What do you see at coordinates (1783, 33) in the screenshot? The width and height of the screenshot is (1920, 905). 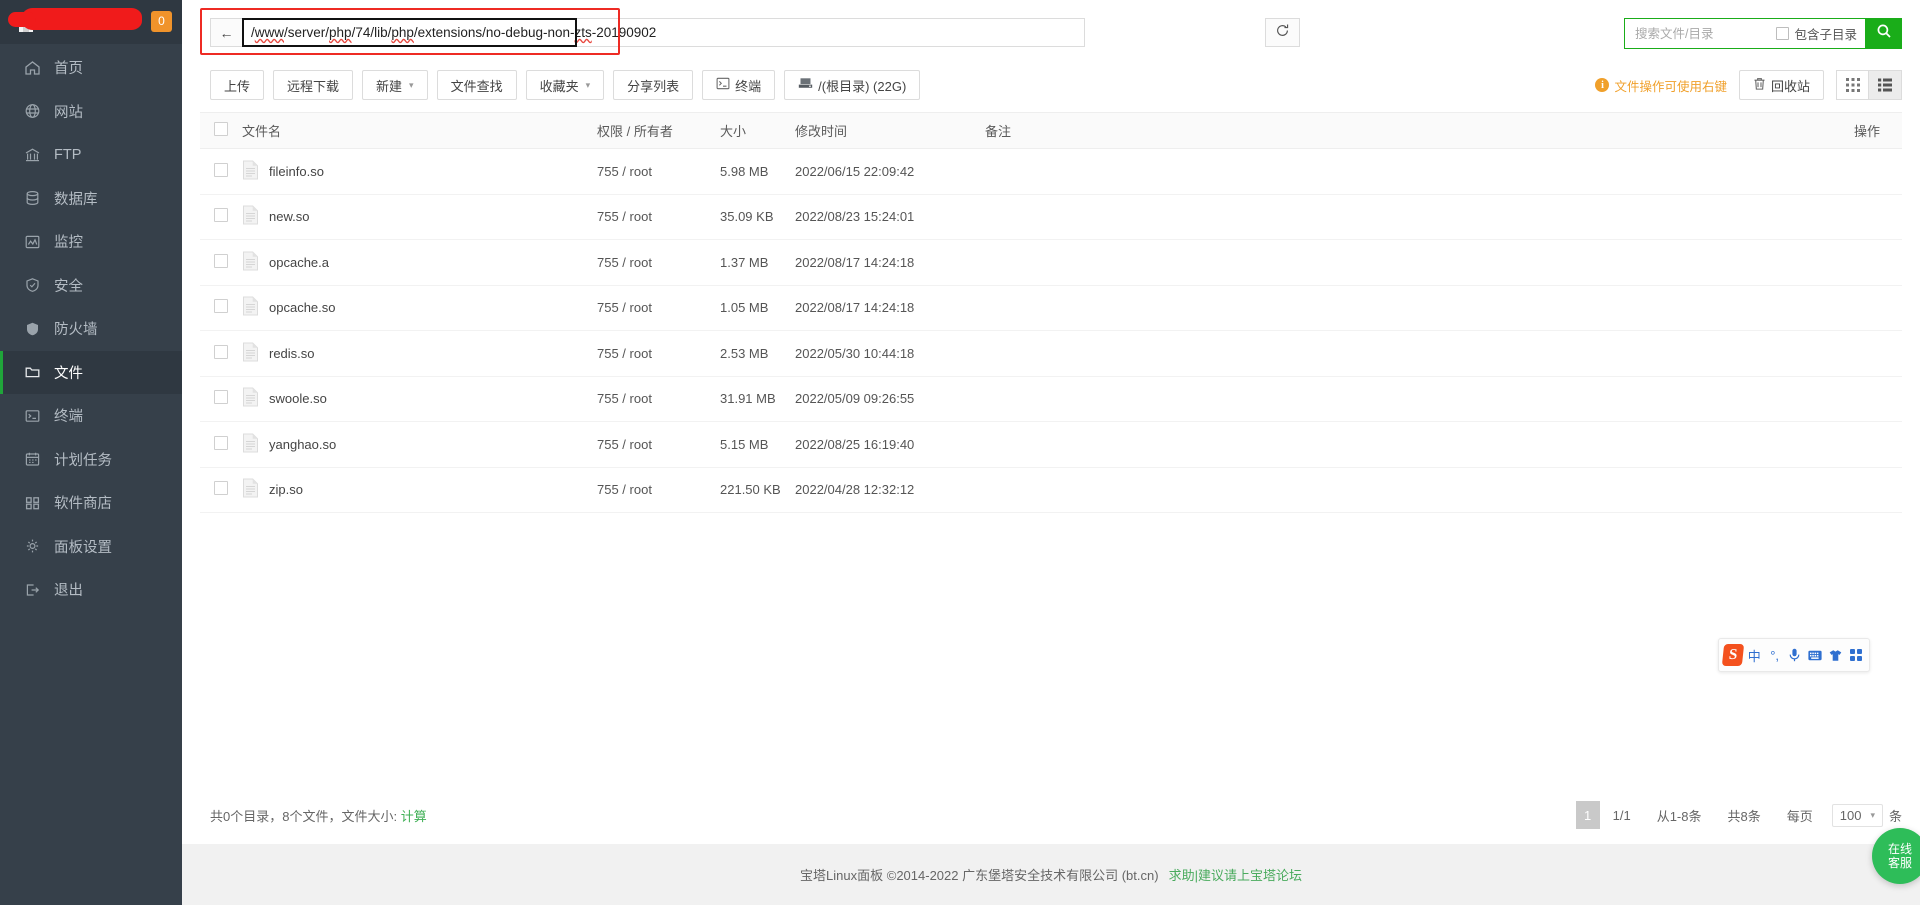 I see `include-subdir-checkbox` at bounding box center [1783, 33].